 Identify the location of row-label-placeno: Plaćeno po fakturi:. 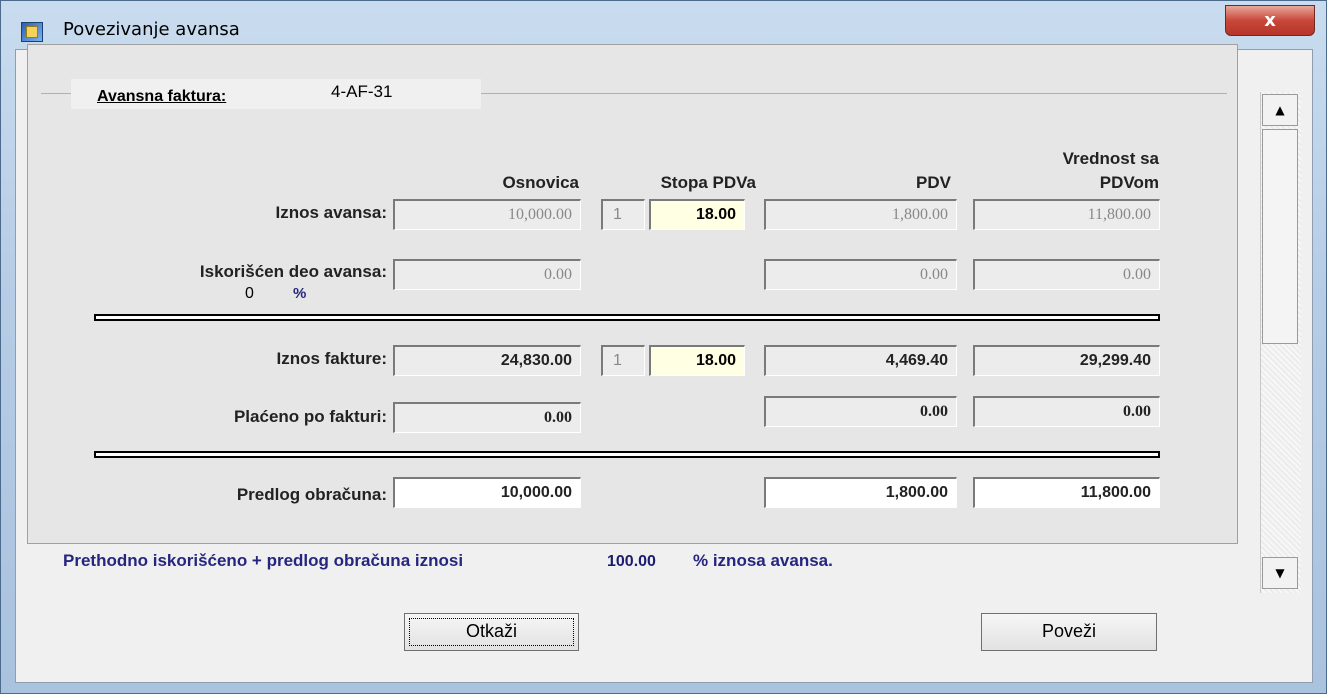
(310, 416).